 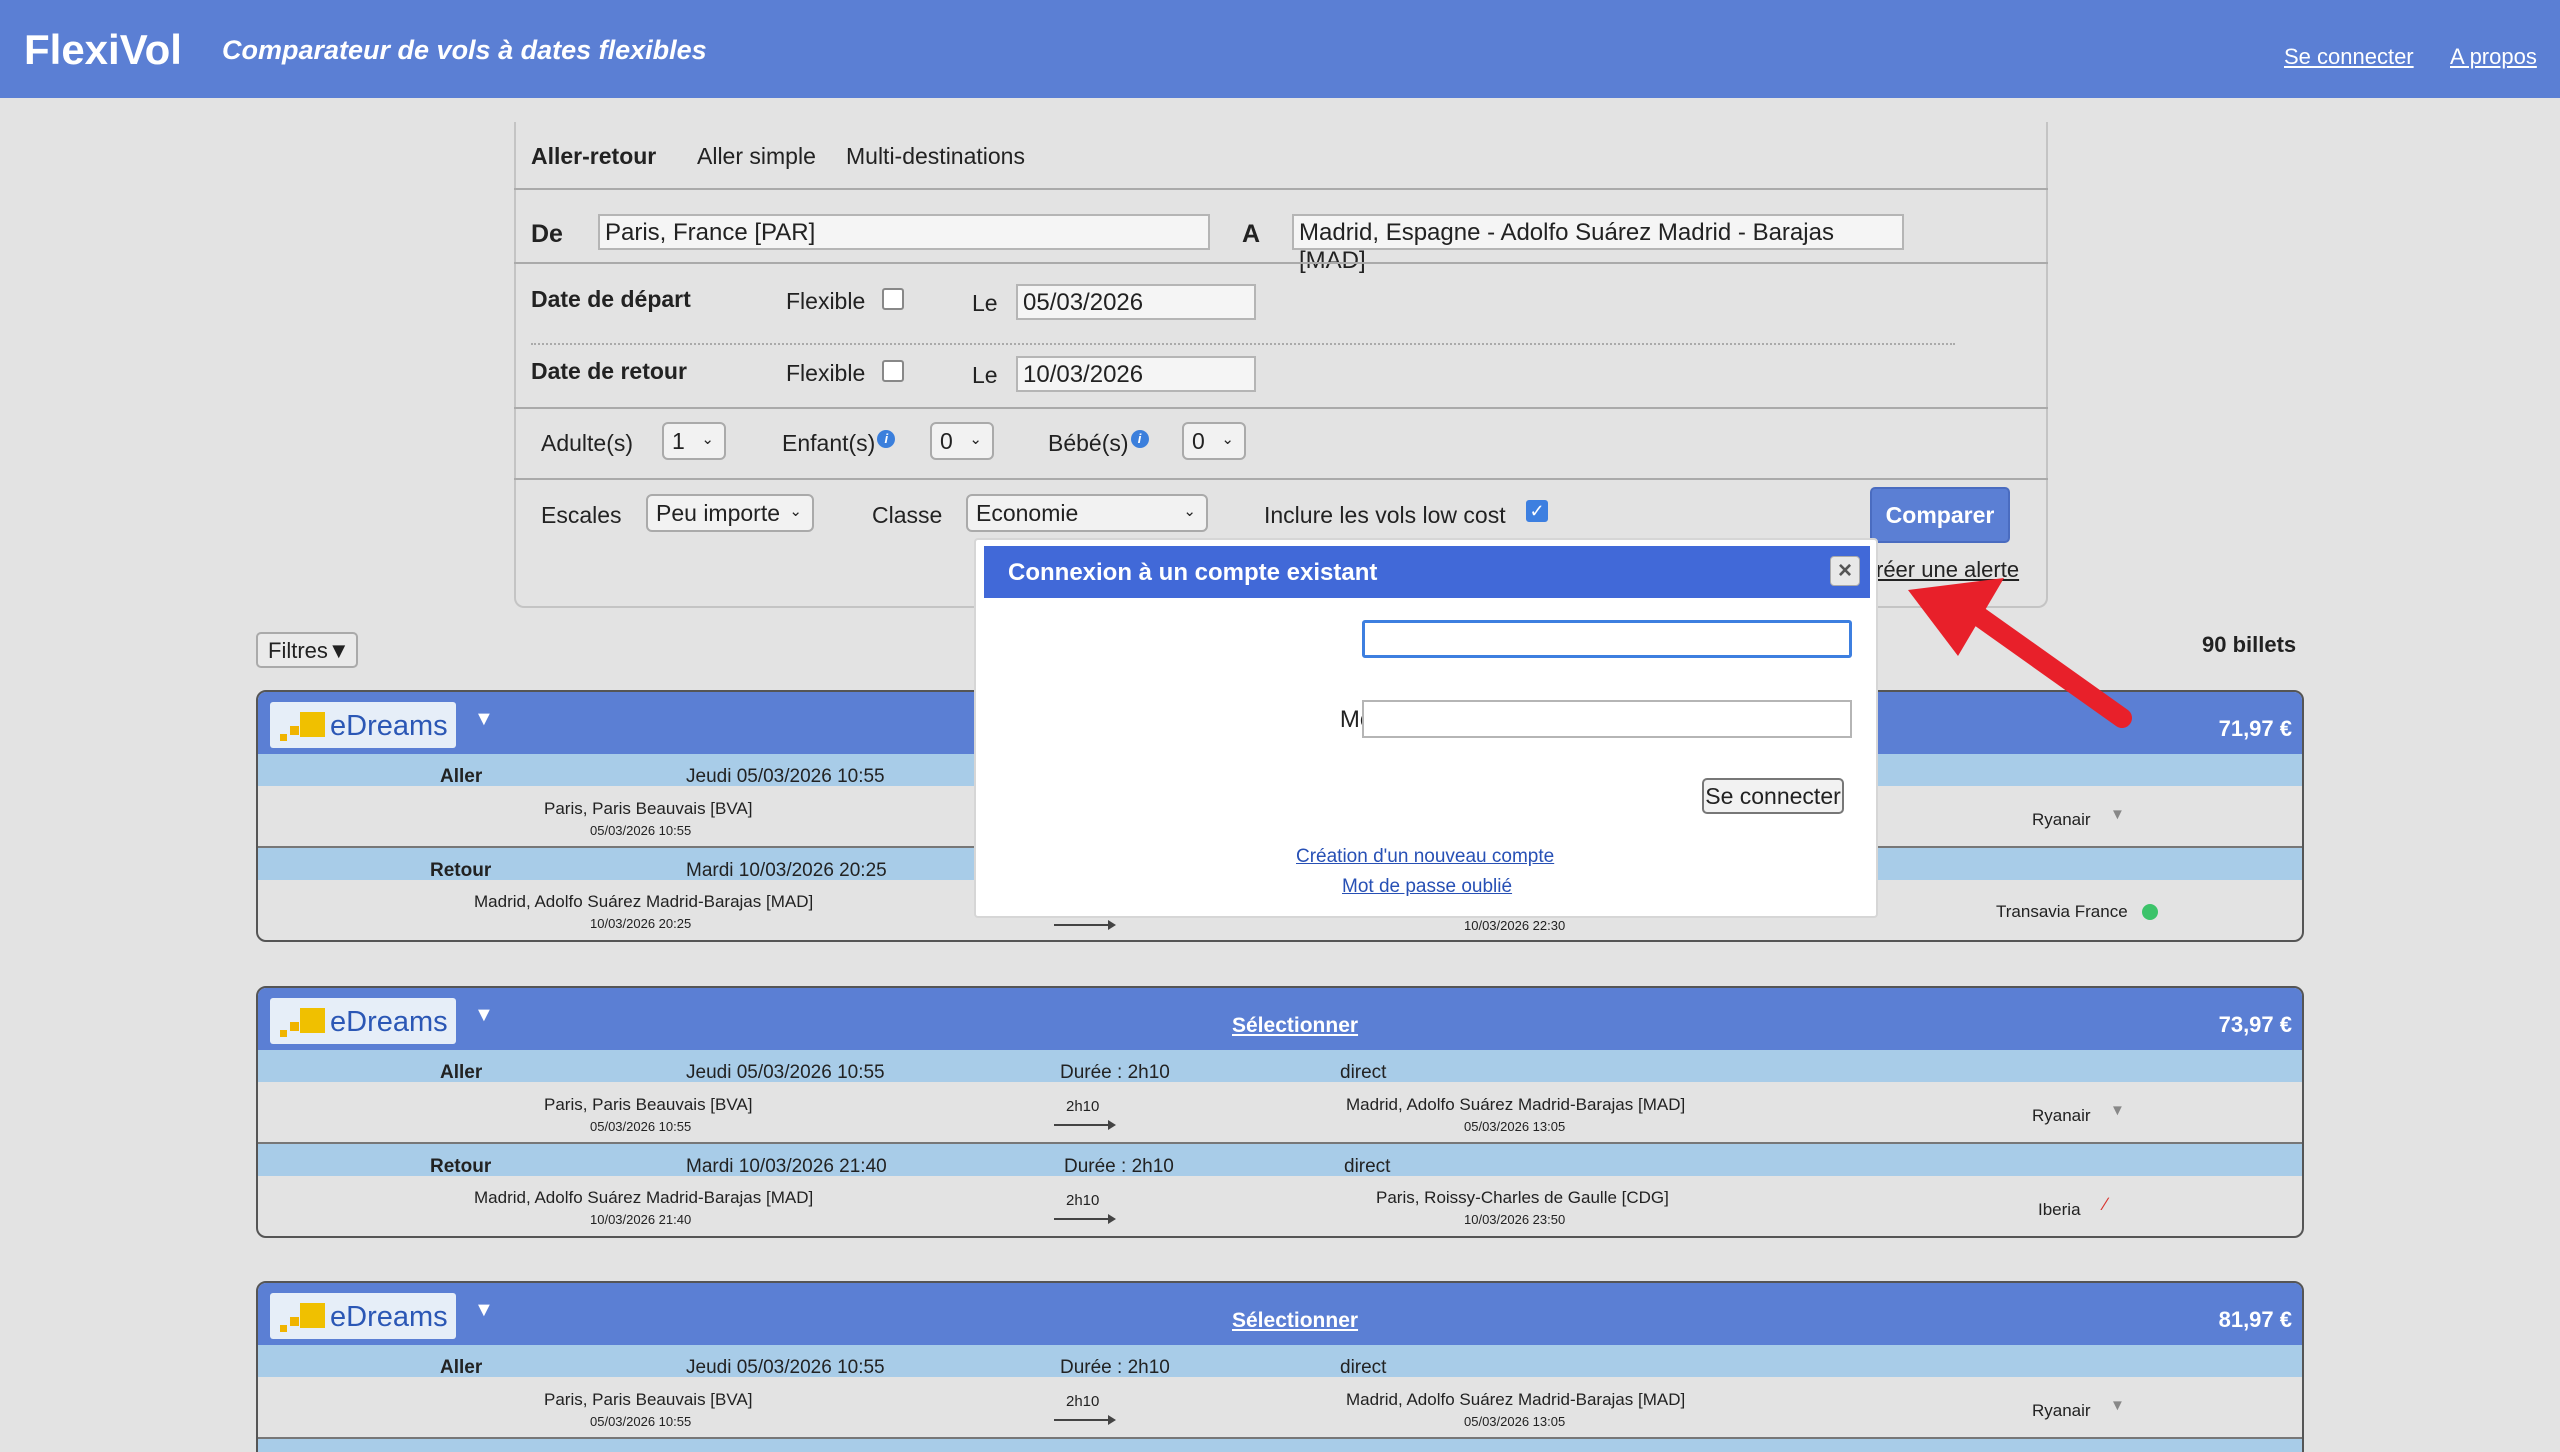 What do you see at coordinates (1251, 234) in the screenshot?
I see `to-label: A` at bounding box center [1251, 234].